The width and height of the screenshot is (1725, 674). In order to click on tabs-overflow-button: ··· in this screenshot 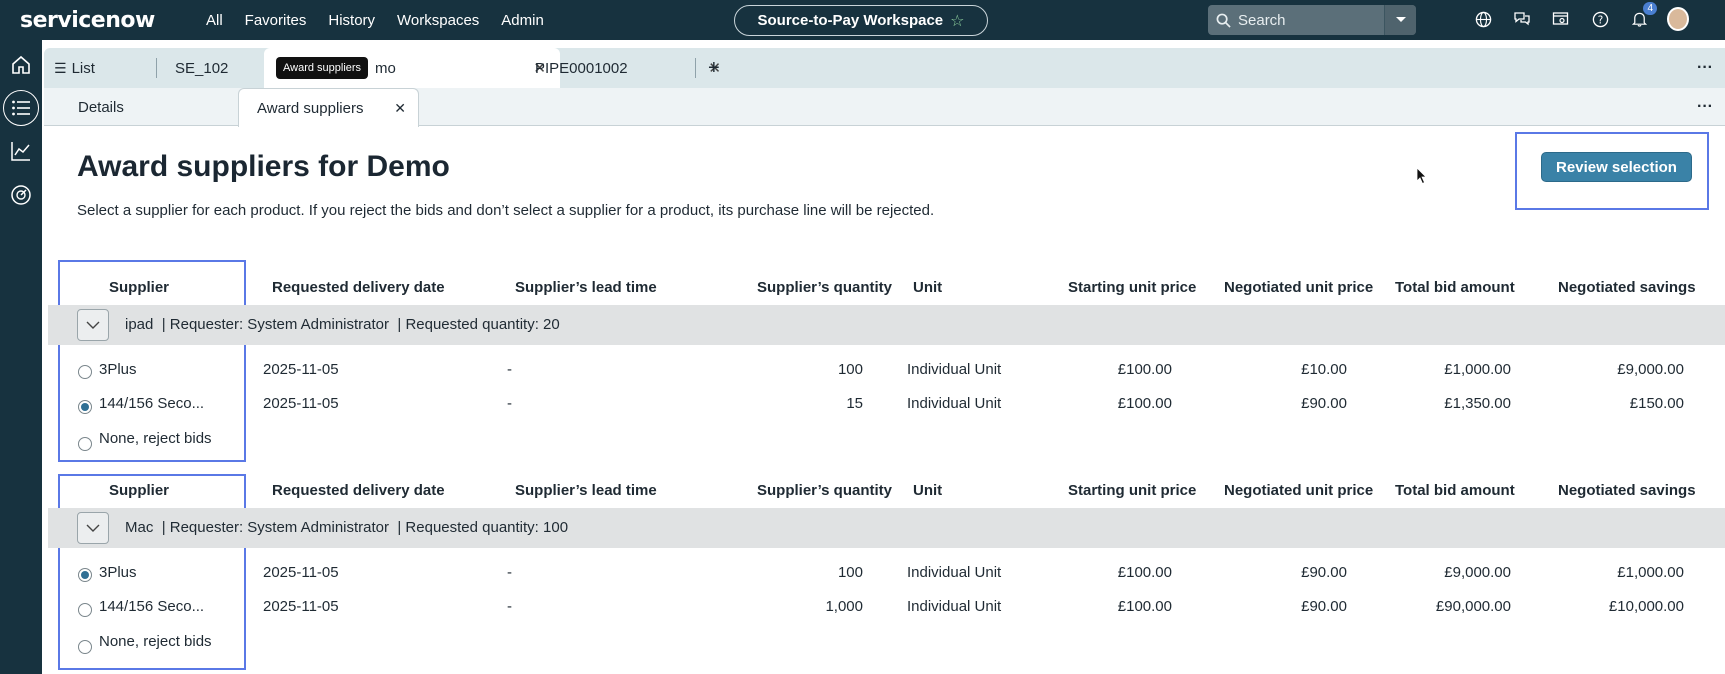, I will do `click(1705, 68)`.